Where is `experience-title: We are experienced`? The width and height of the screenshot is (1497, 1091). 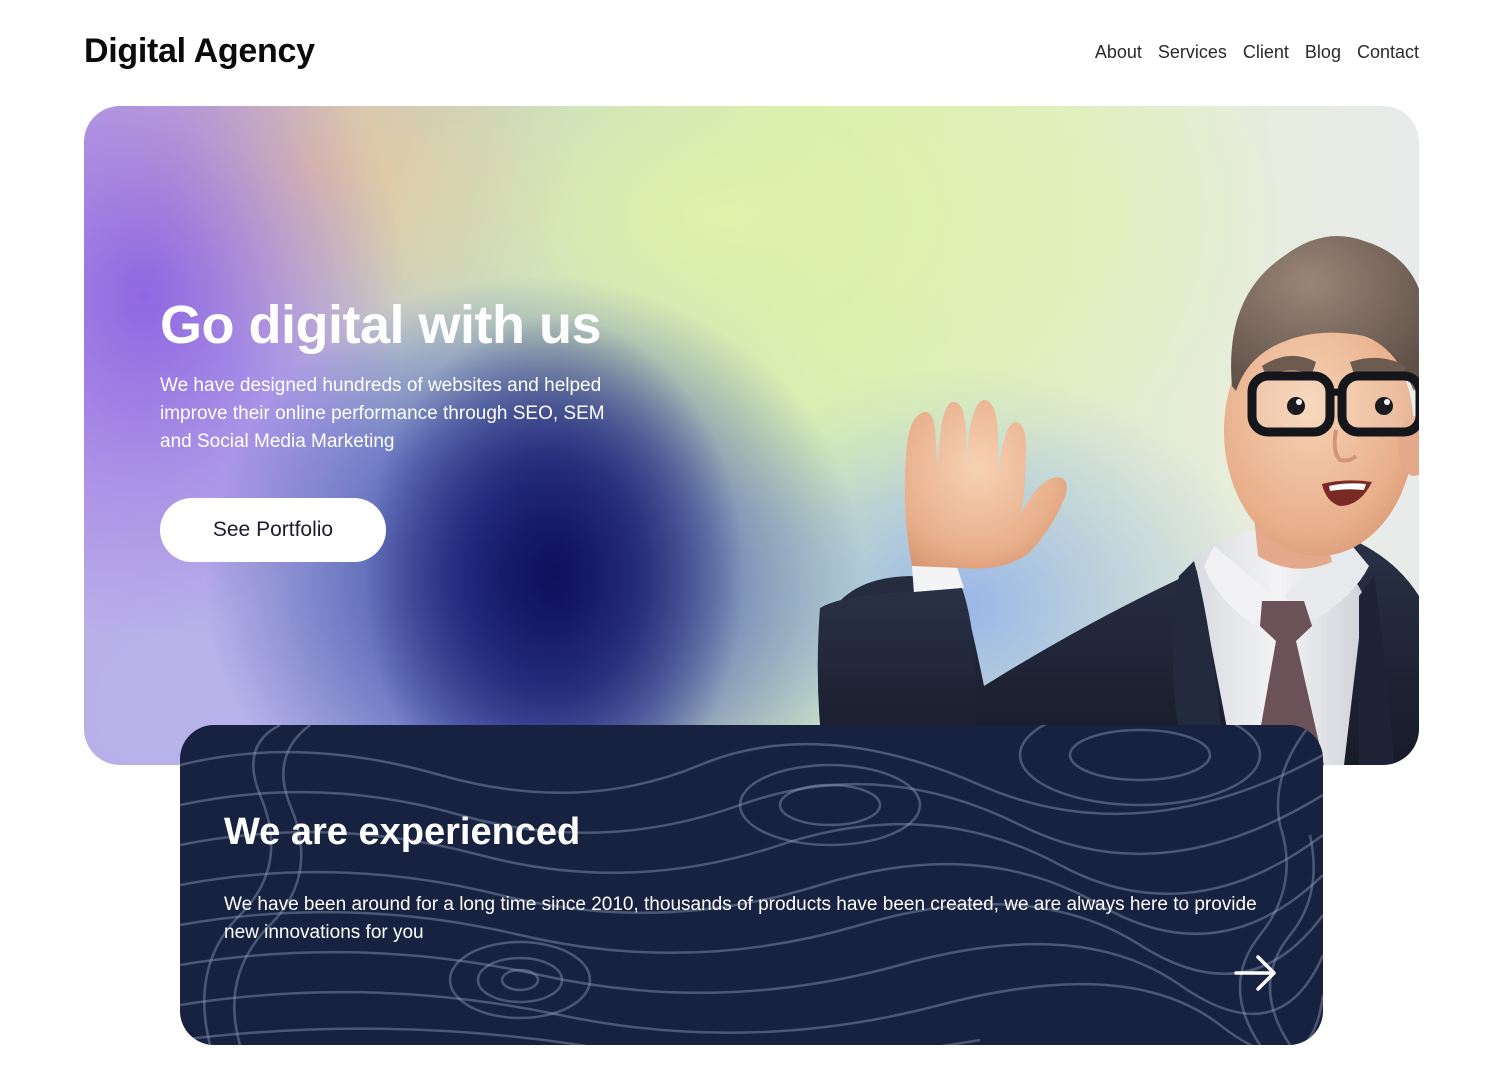 experience-title: We are experienced is located at coordinates (402, 832).